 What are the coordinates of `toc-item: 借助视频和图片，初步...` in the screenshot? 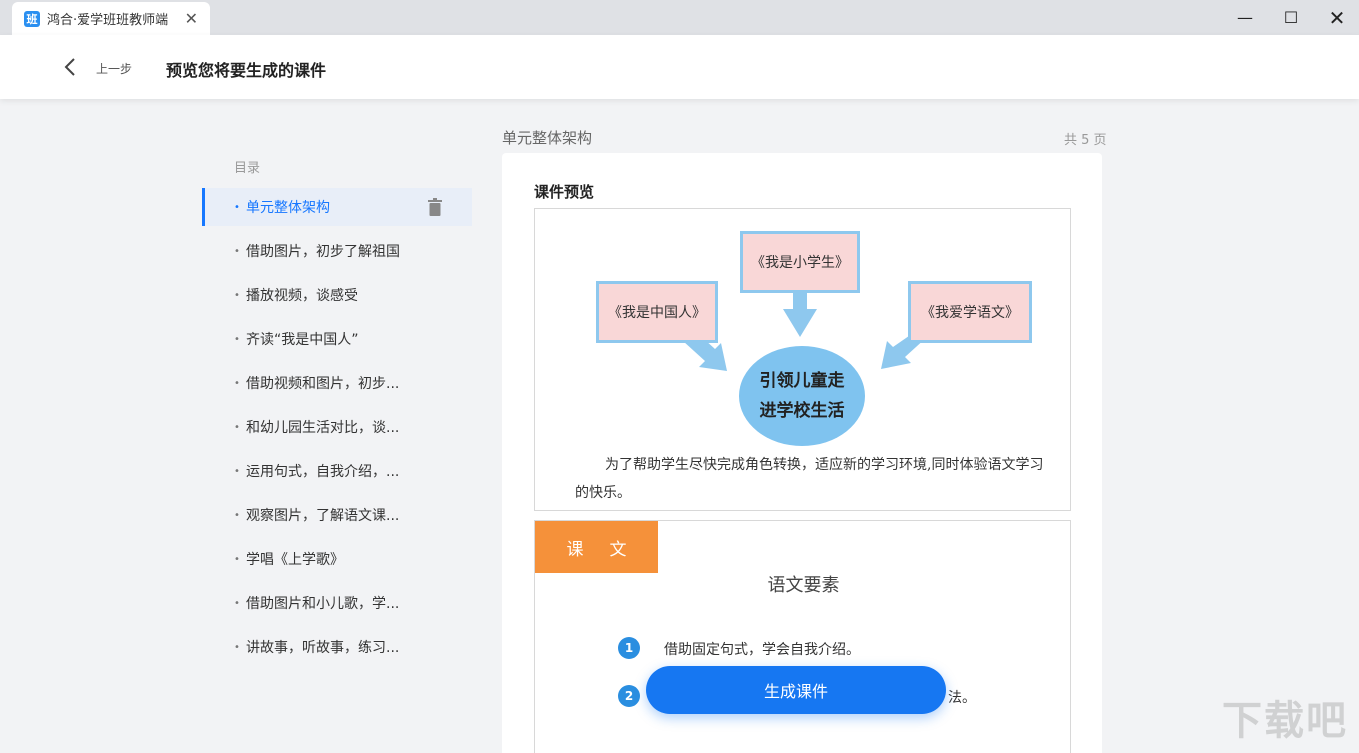 It's located at (337, 383).